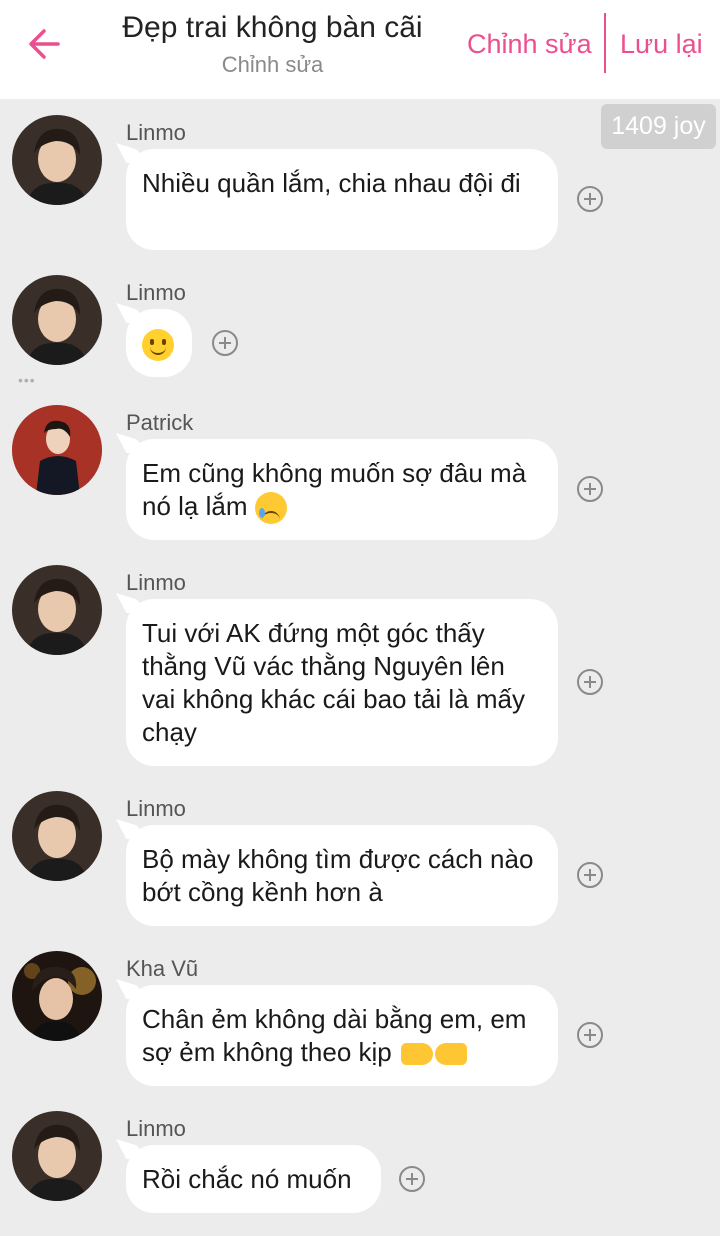 The width and height of the screenshot is (720, 1236). I want to click on arrow-left-icon, so click(44, 44).